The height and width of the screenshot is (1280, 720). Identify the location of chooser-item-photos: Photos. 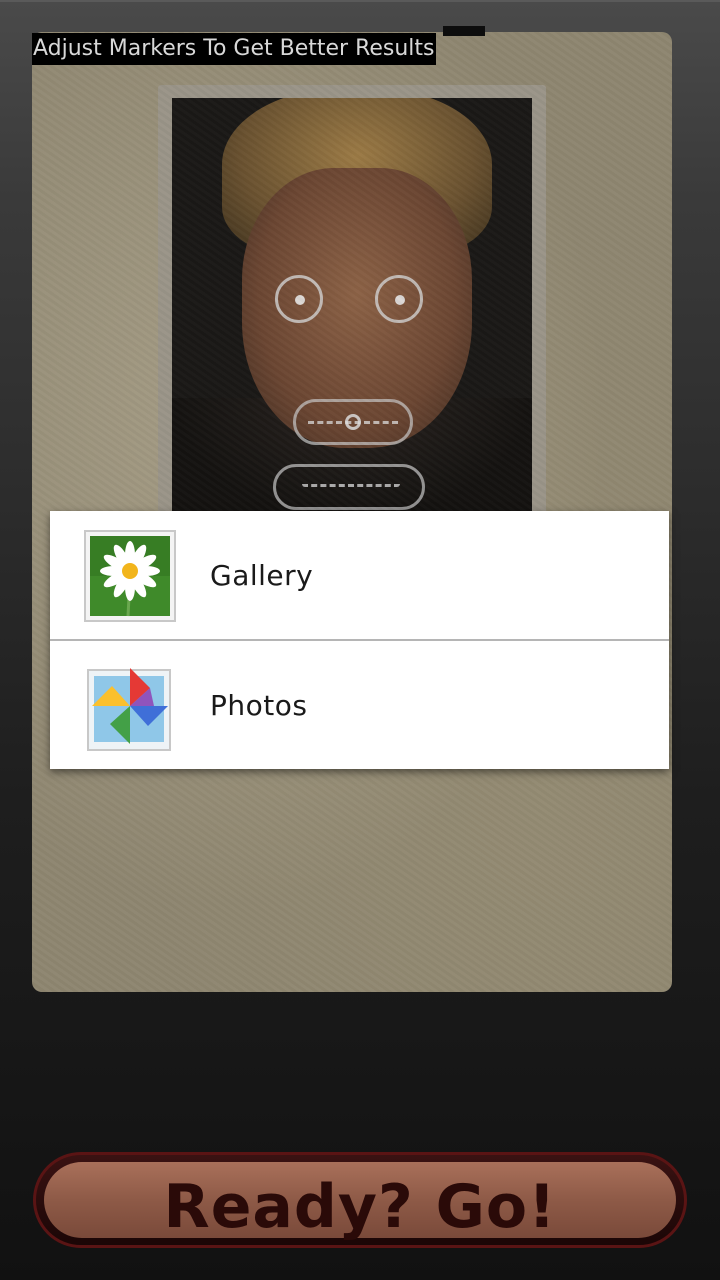
(359, 705).